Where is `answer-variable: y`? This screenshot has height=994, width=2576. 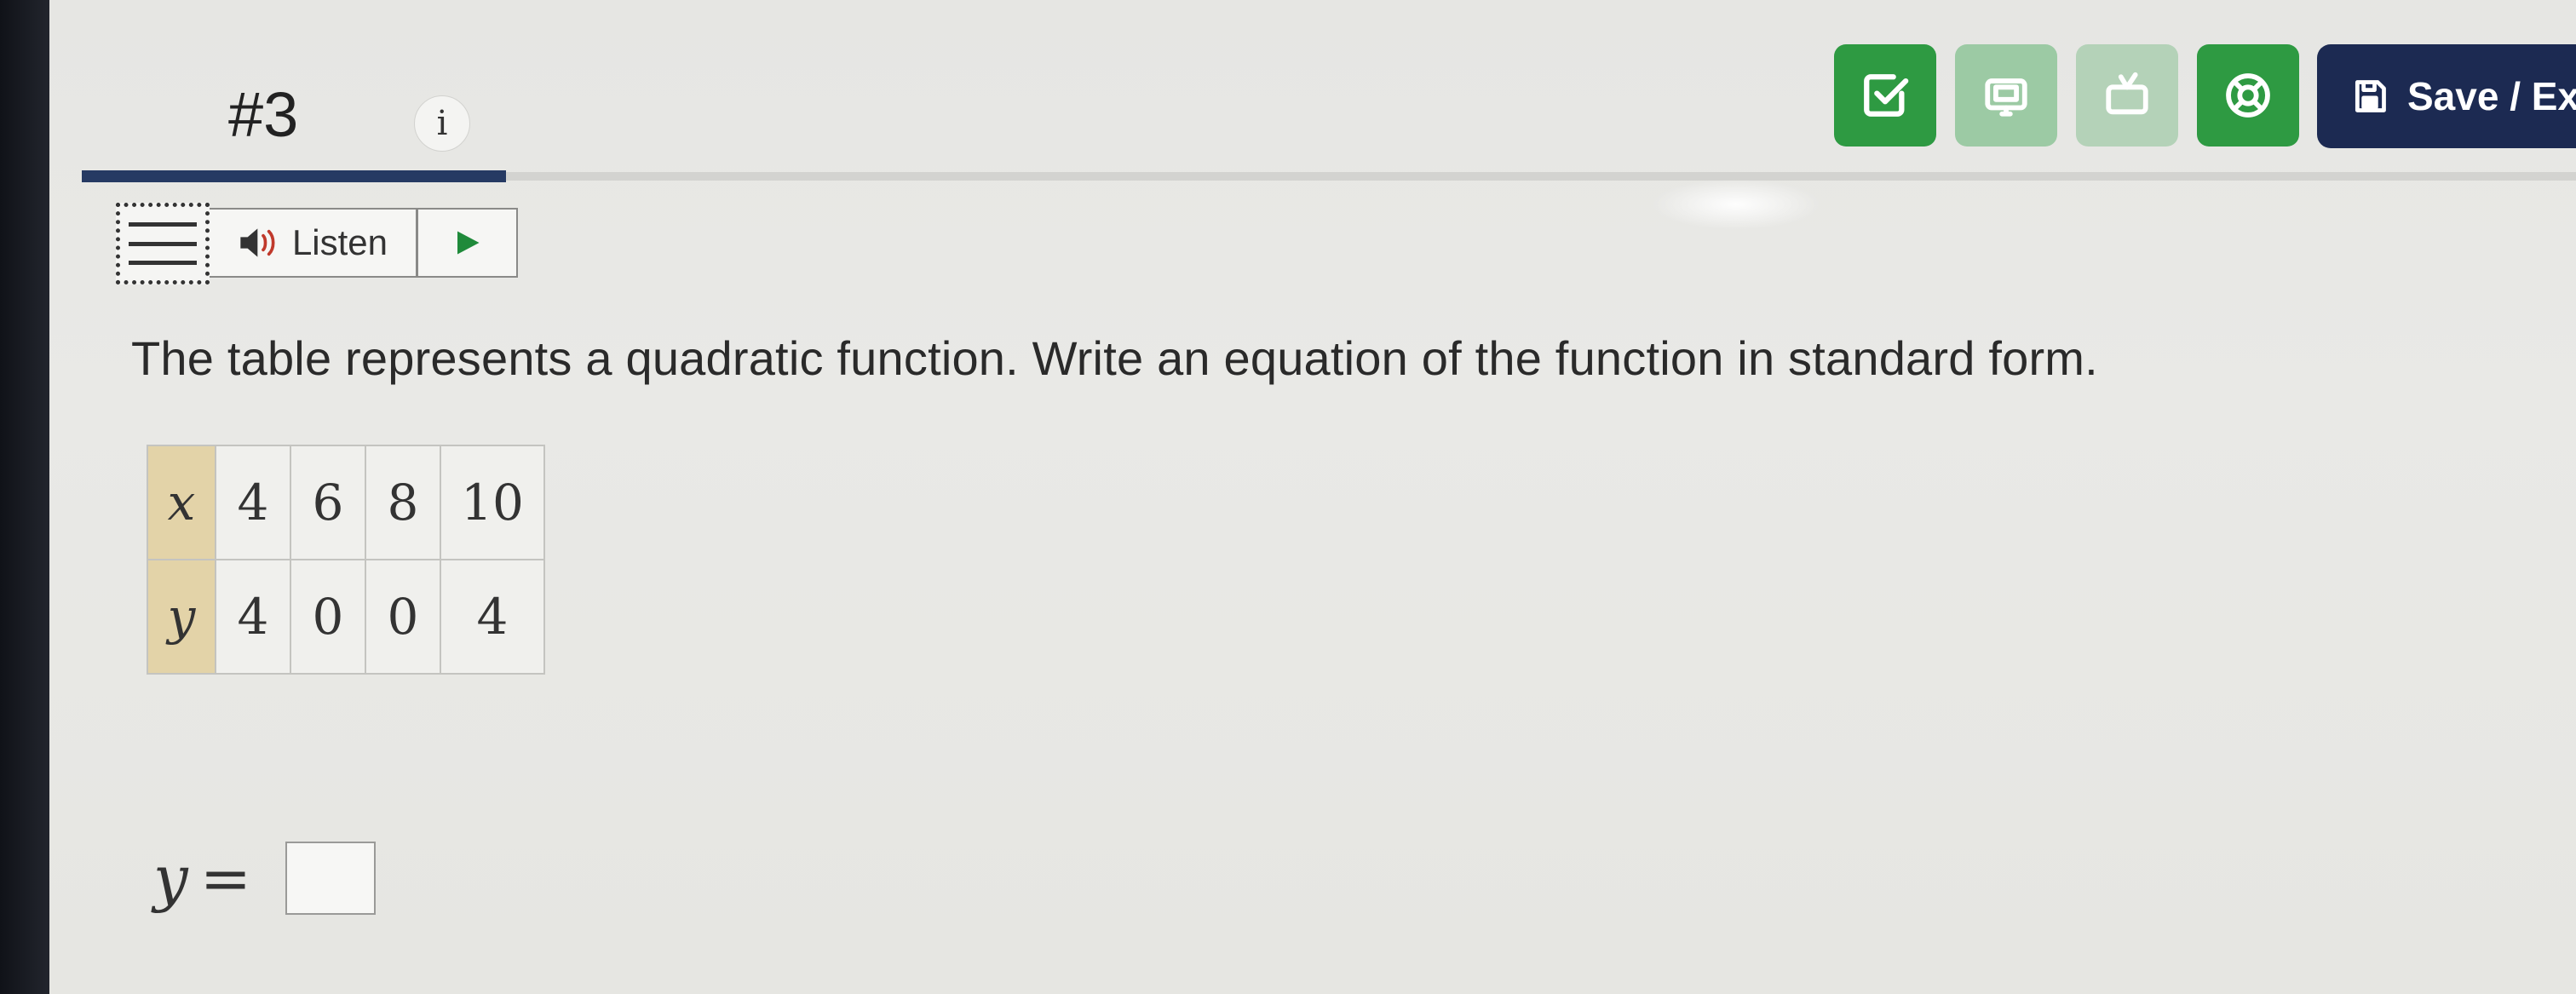
answer-variable: y is located at coordinates (171, 878).